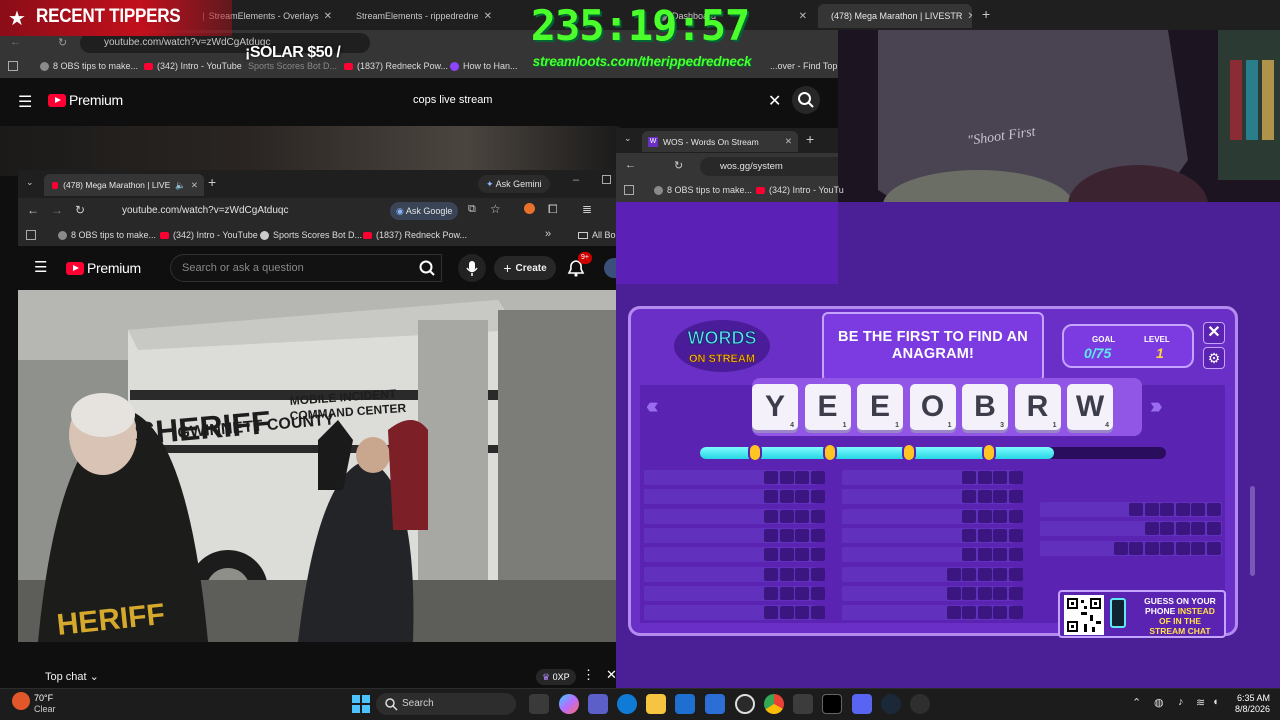 Image resolution: width=1280 pixels, height=720 pixels. What do you see at coordinates (588, 675) in the screenshot?
I see `more-options-icon: ⋮` at bounding box center [588, 675].